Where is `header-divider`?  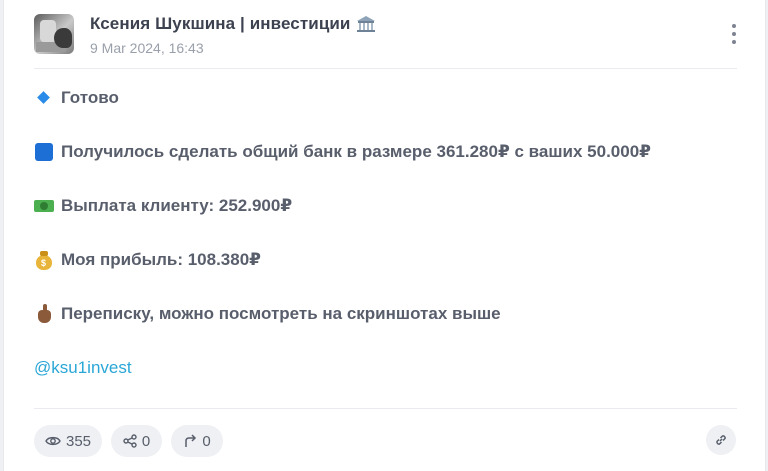
header-divider is located at coordinates (385, 68).